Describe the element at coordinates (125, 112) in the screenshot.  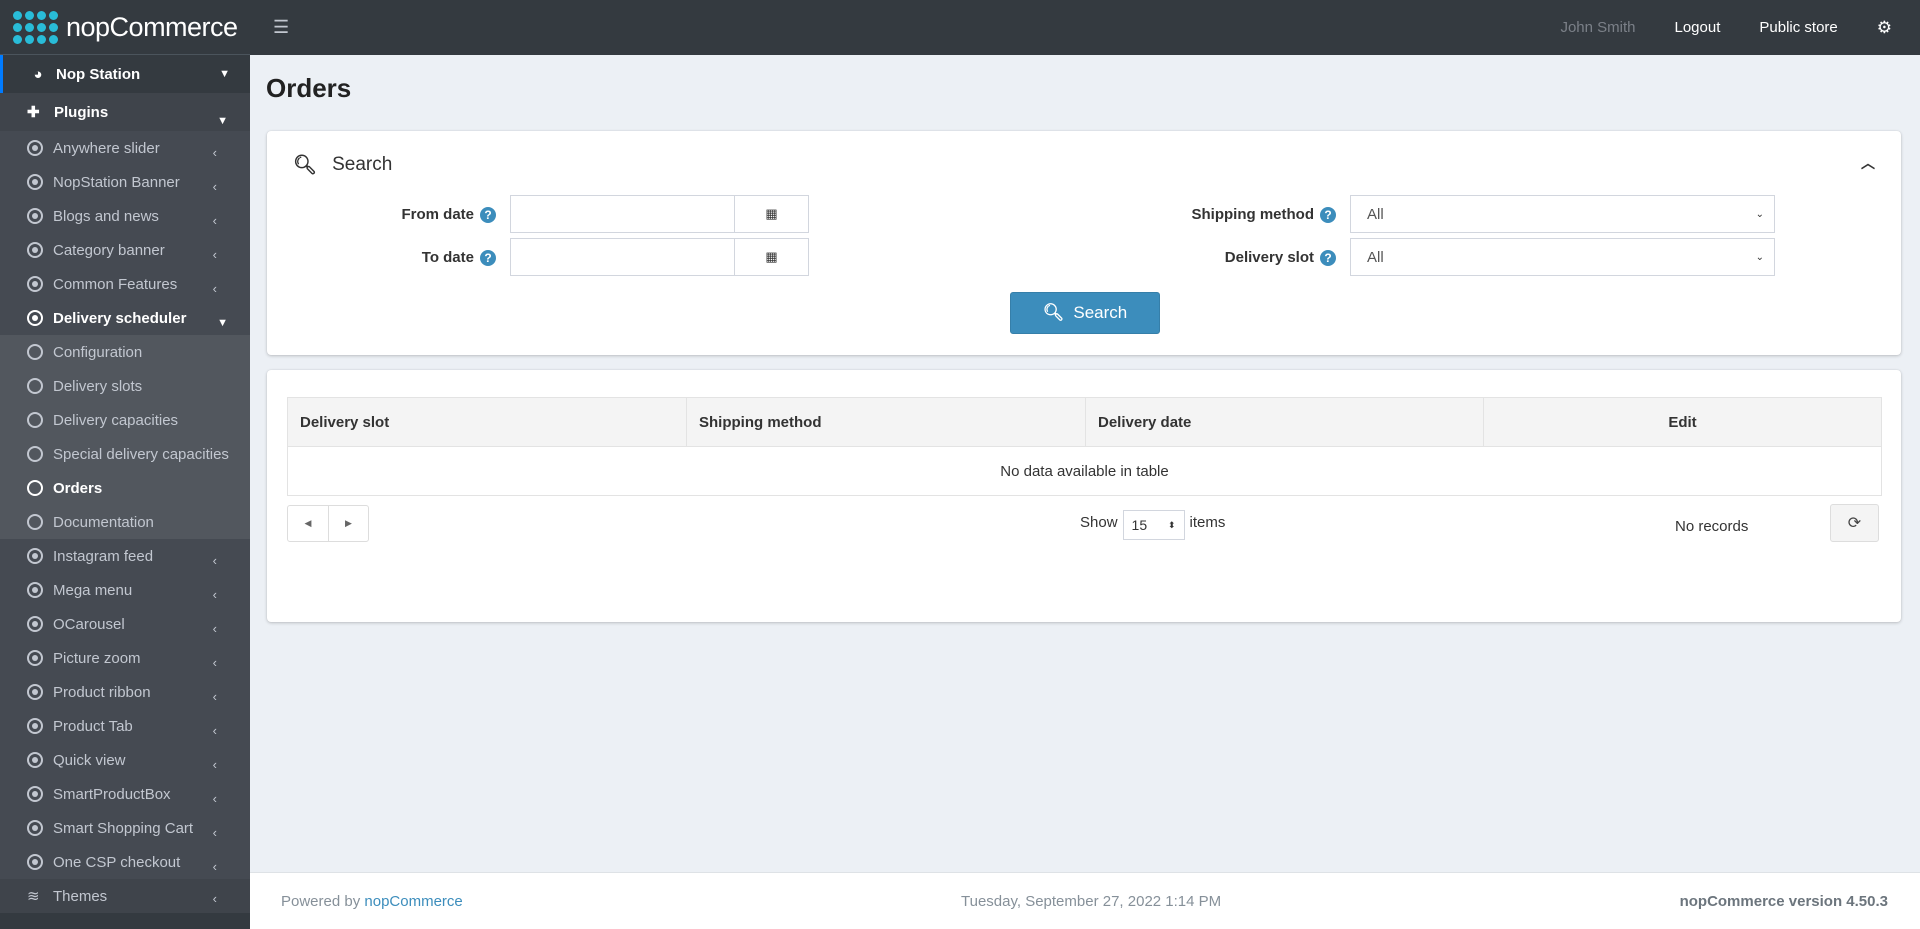
I see `sidebar-item-plugins: ✚ Plugins ▼` at that location.